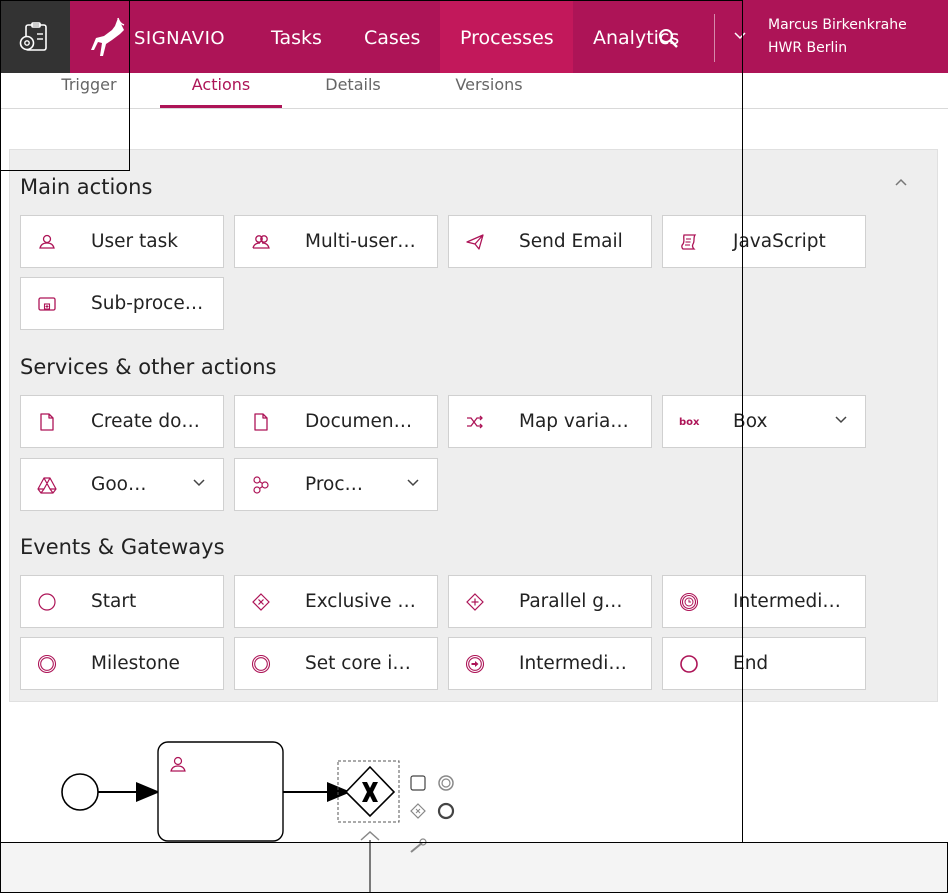 Image resolution: width=948 pixels, height=893 pixels. Describe the element at coordinates (506, 36) in the screenshot. I see `nav-processes: Processes` at that location.